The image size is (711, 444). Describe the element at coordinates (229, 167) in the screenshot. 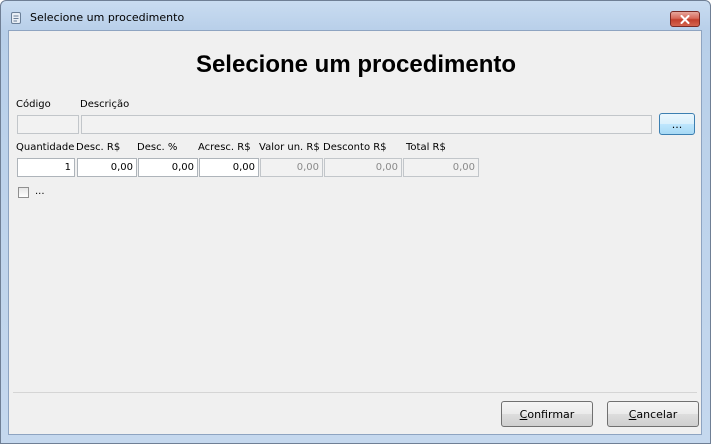

I see `acresc-rs-input: 0,00` at that location.